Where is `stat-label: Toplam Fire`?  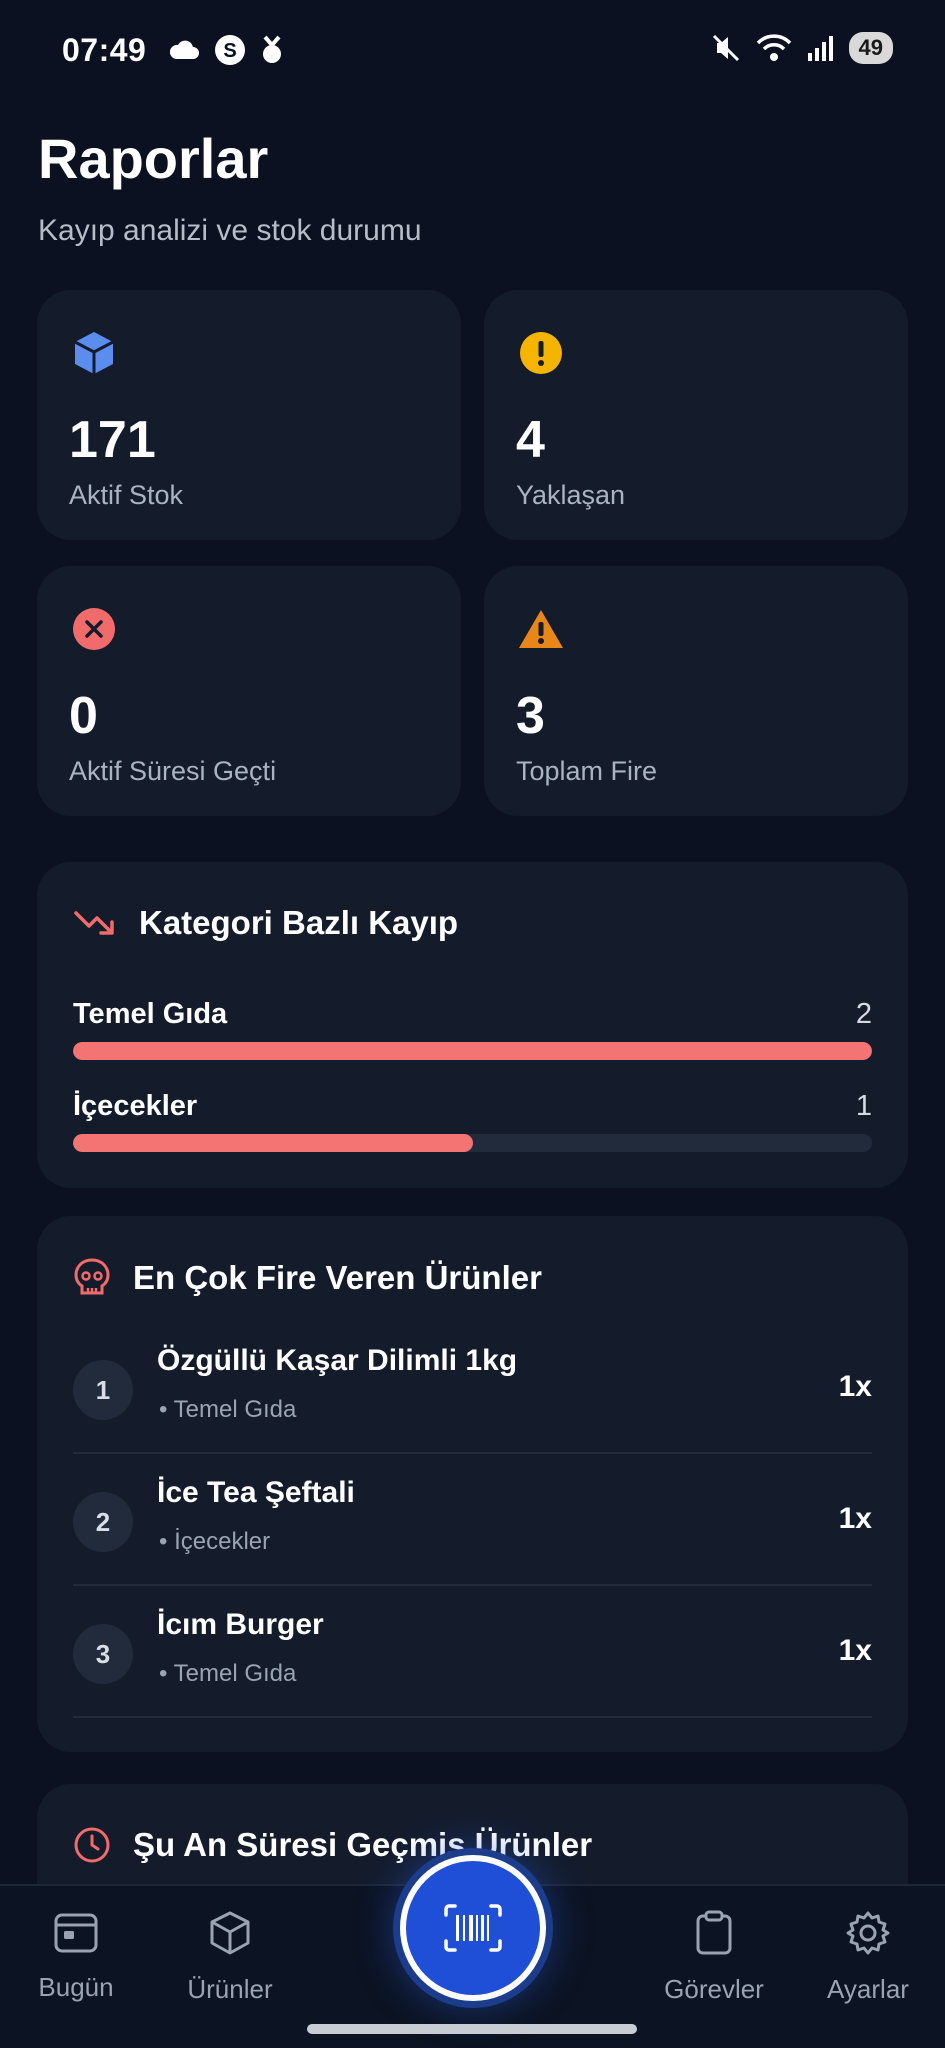 stat-label: Toplam Fire is located at coordinates (587, 771).